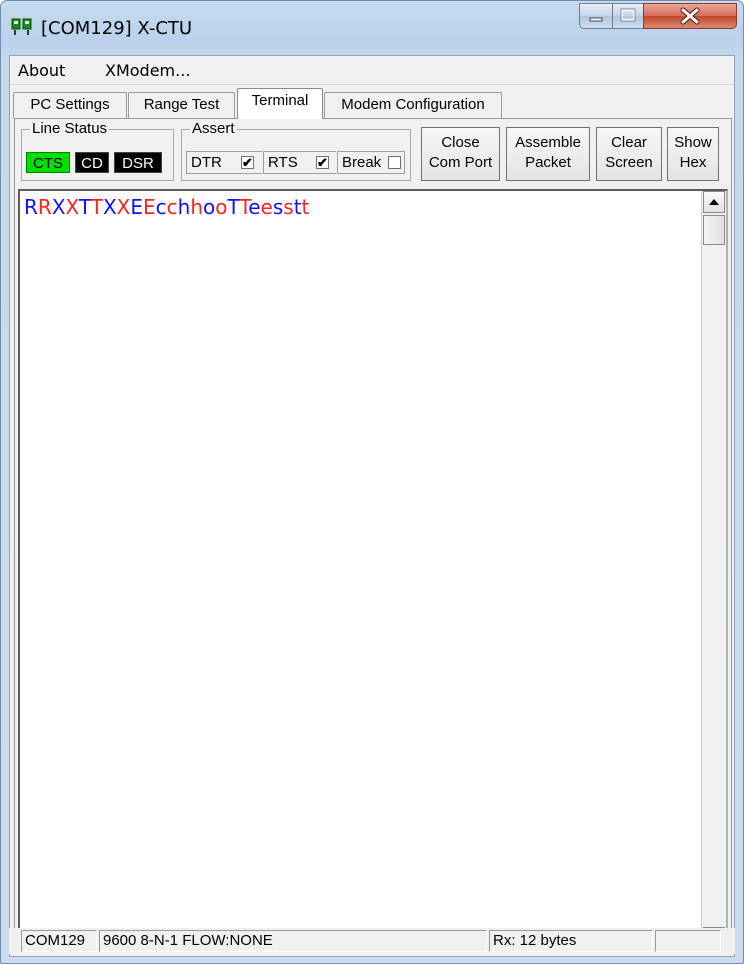 Image resolution: width=744 pixels, height=964 pixels. Describe the element at coordinates (460, 142) in the screenshot. I see `close-com-port-line1: Close` at that location.